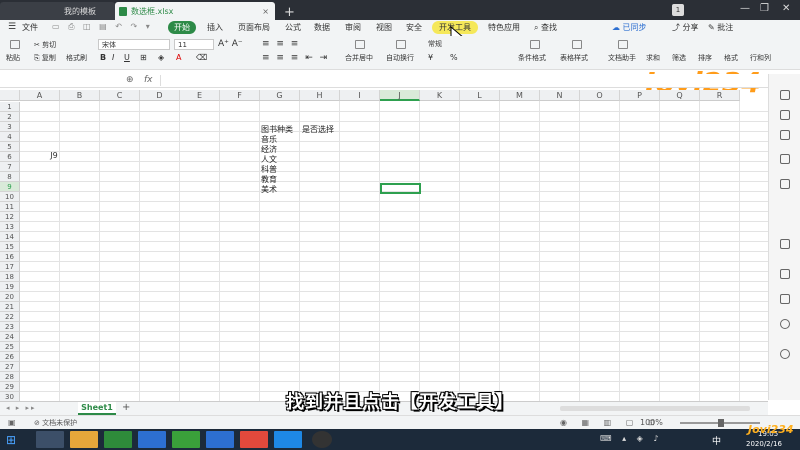 The image size is (800, 450). What do you see at coordinates (178, 57) in the screenshot?
I see `font-color-icon: A` at bounding box center [178, 57].